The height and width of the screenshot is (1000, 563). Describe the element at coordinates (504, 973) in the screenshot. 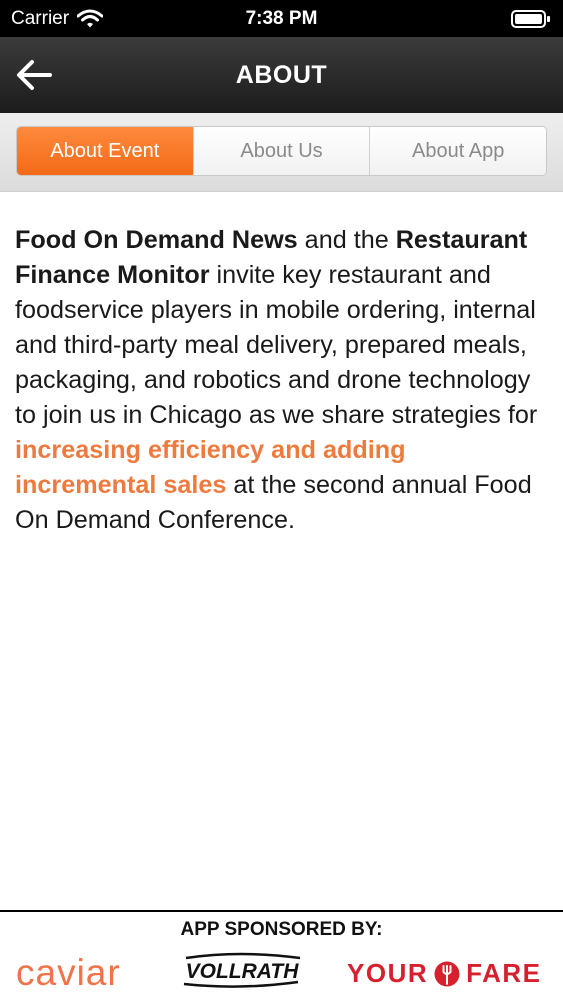

I see `yourfare-text-right: FARE` at that location.